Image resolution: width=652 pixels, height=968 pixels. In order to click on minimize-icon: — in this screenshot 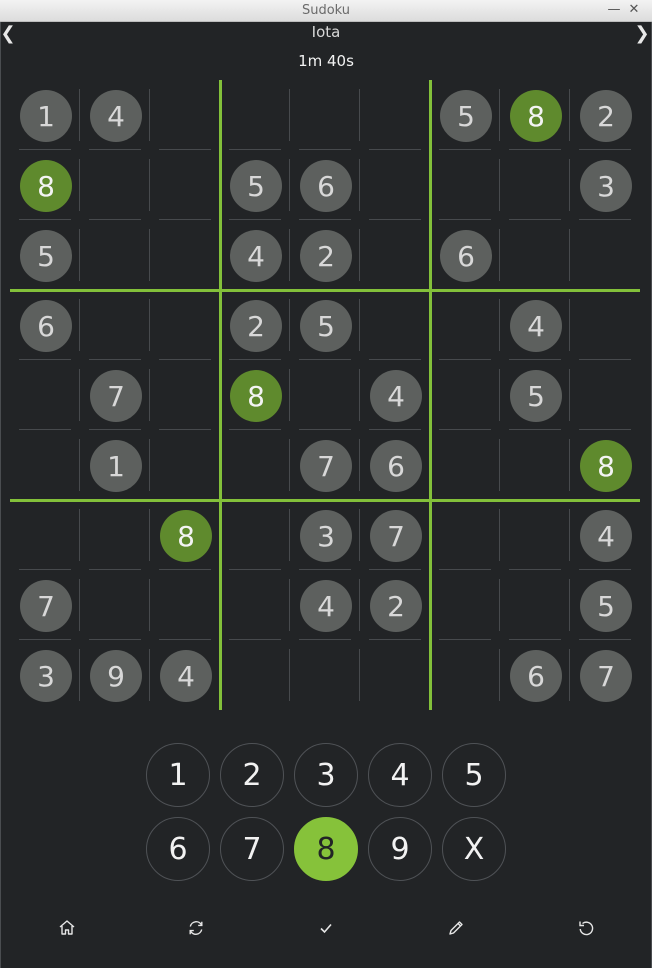, I will do `click(614, 10)`.